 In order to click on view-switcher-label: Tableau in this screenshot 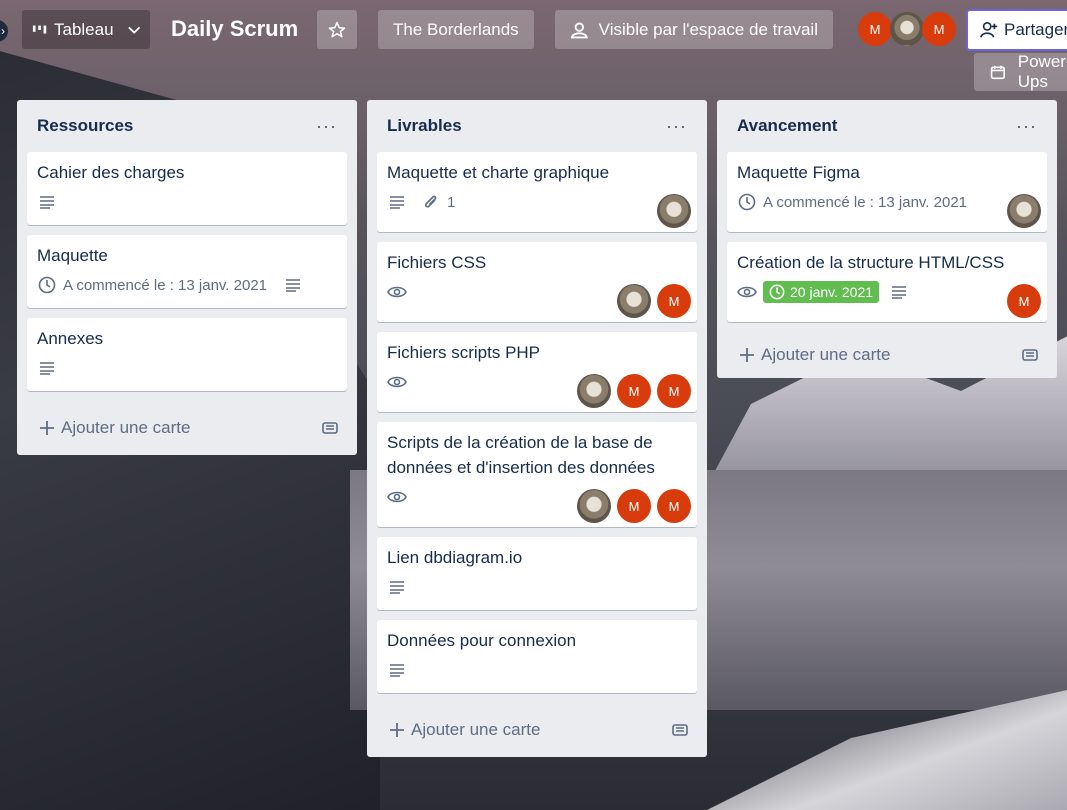, I will do `click(84, 29)`.